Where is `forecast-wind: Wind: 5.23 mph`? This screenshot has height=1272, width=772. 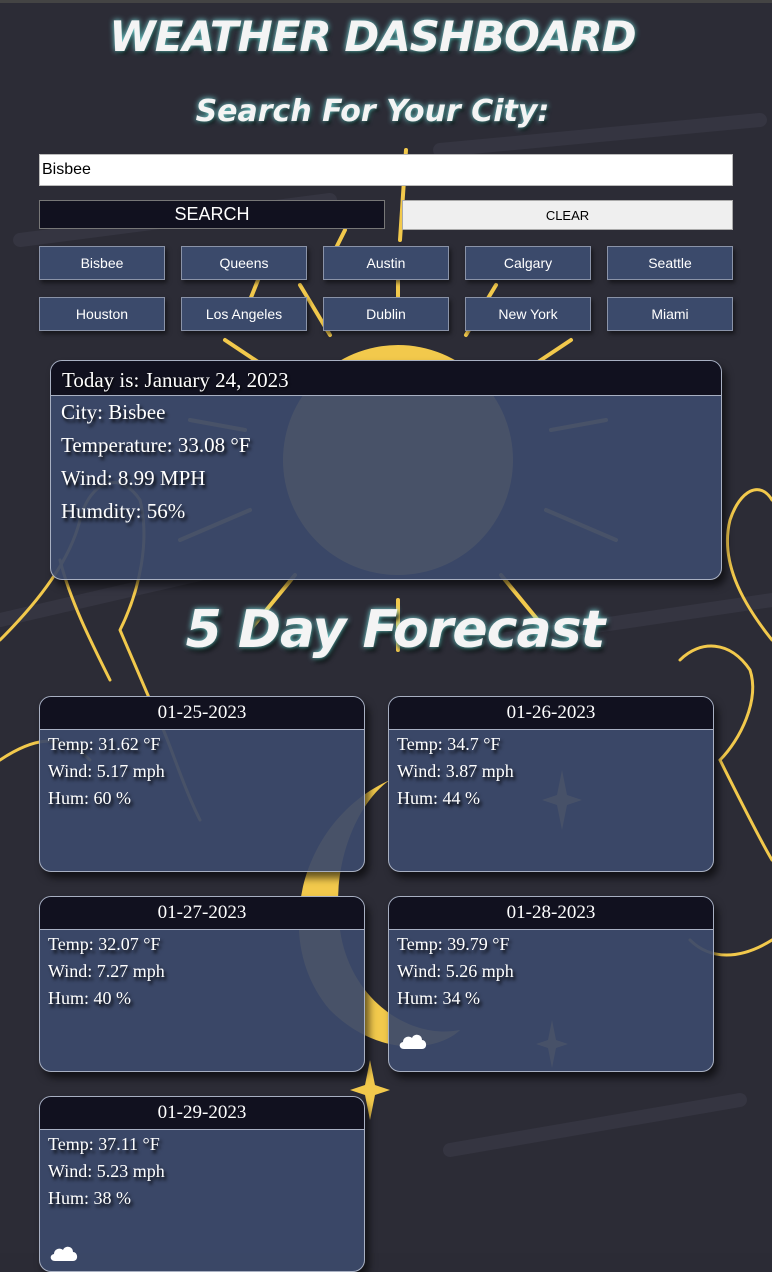 forecast-wind: Wind: 5.23 mph is located at coordinates (106, 1171).